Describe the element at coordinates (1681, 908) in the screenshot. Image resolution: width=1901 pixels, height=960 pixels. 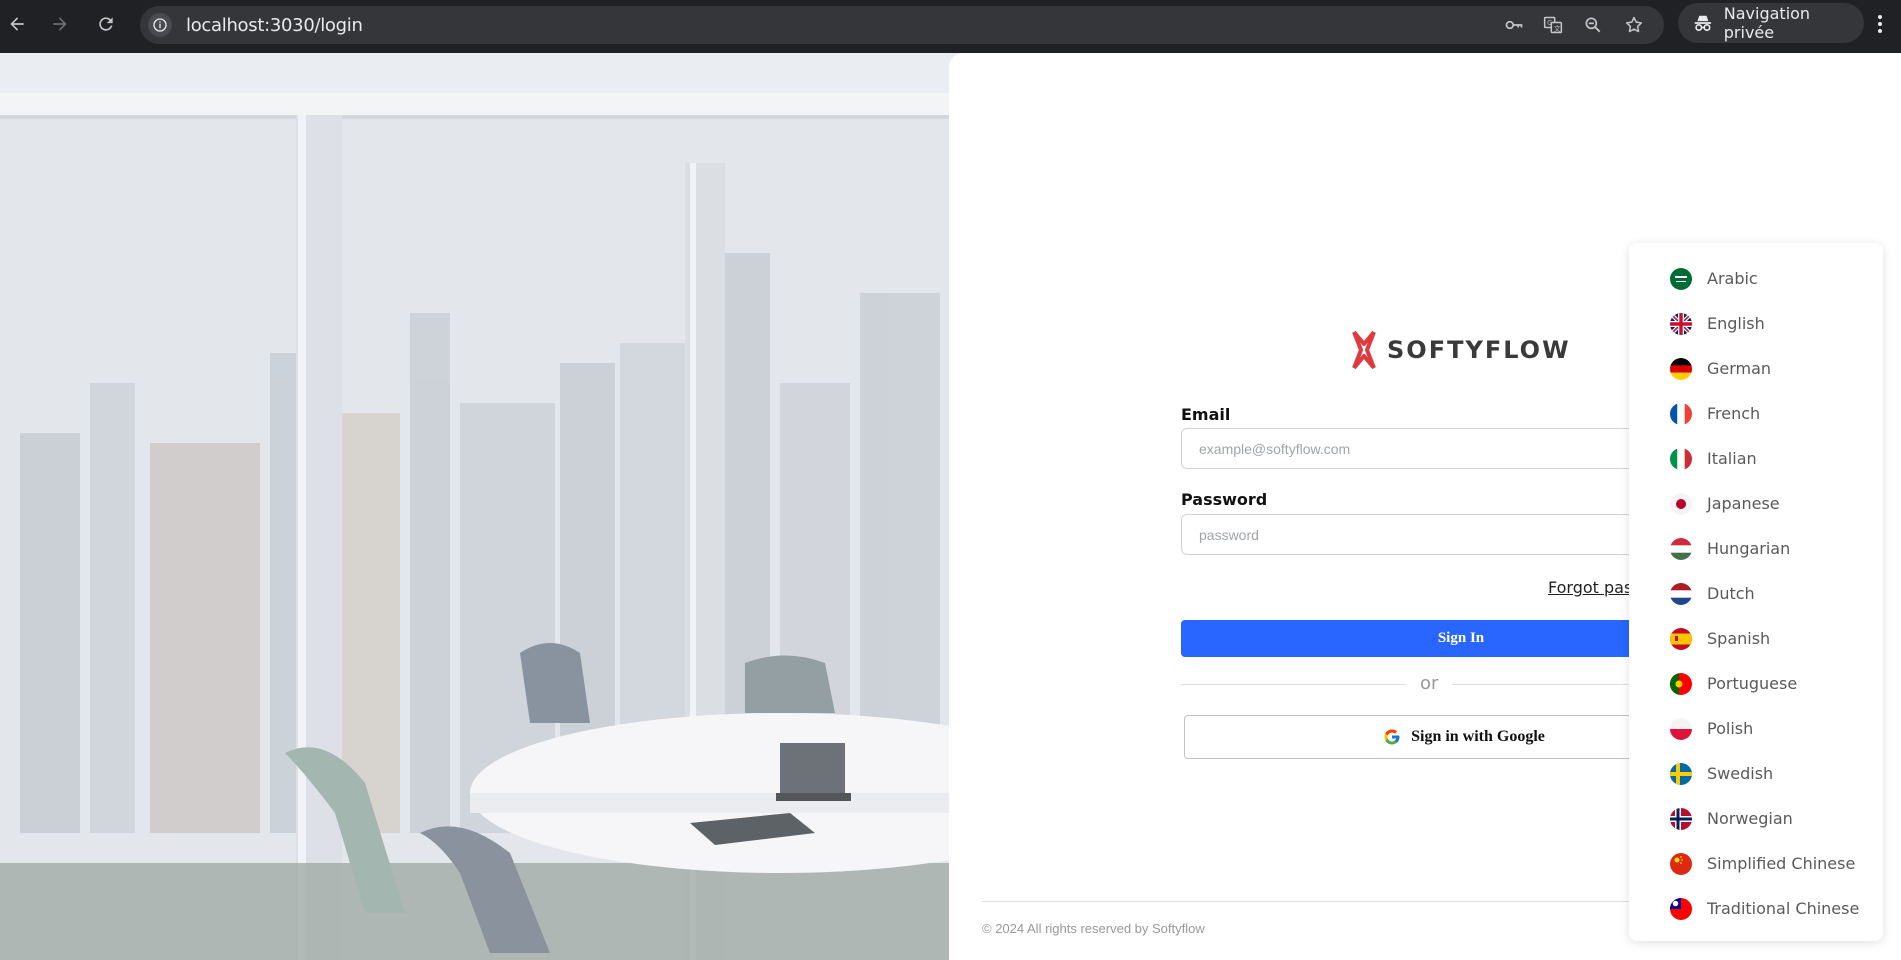
I see `taiwan-flag-icon` at that location.